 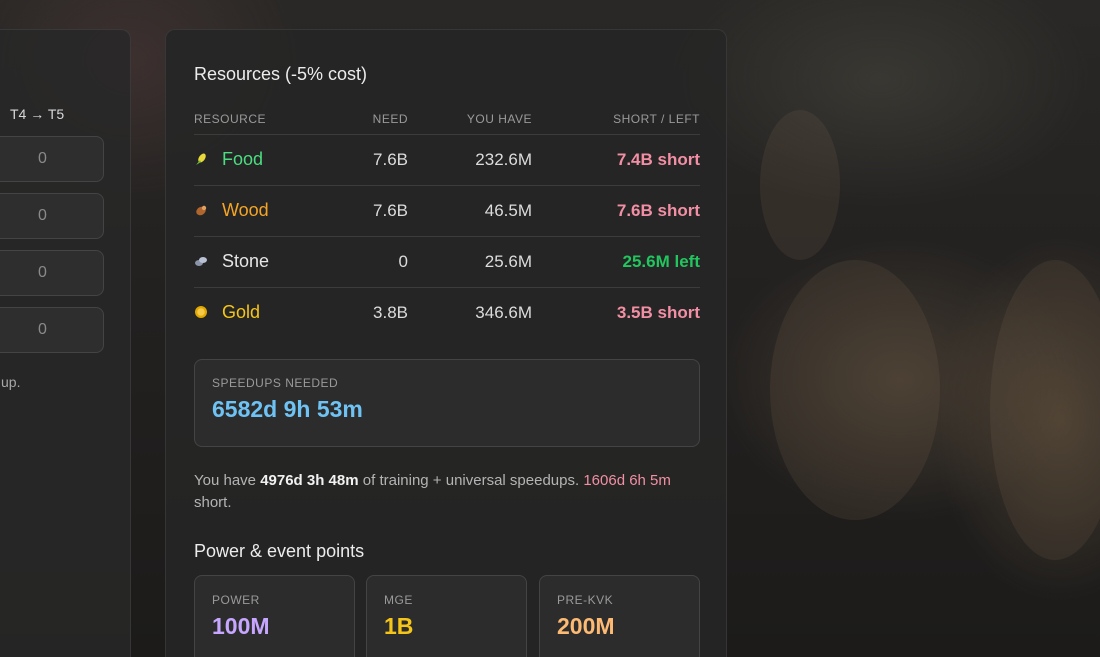 I want to click on column-header-resource: RESOURCE, so click(x=269, y=119).